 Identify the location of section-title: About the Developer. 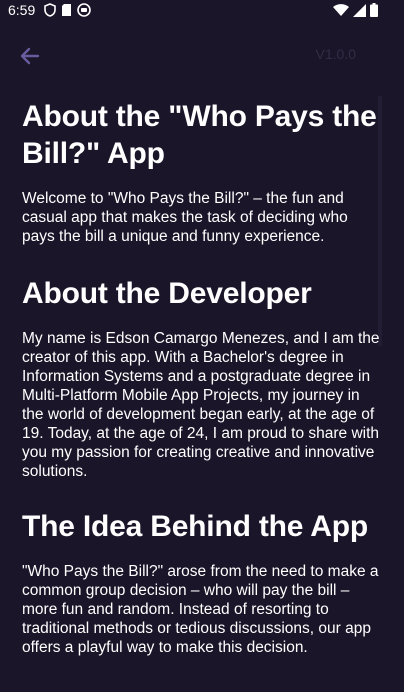
(167, 293).